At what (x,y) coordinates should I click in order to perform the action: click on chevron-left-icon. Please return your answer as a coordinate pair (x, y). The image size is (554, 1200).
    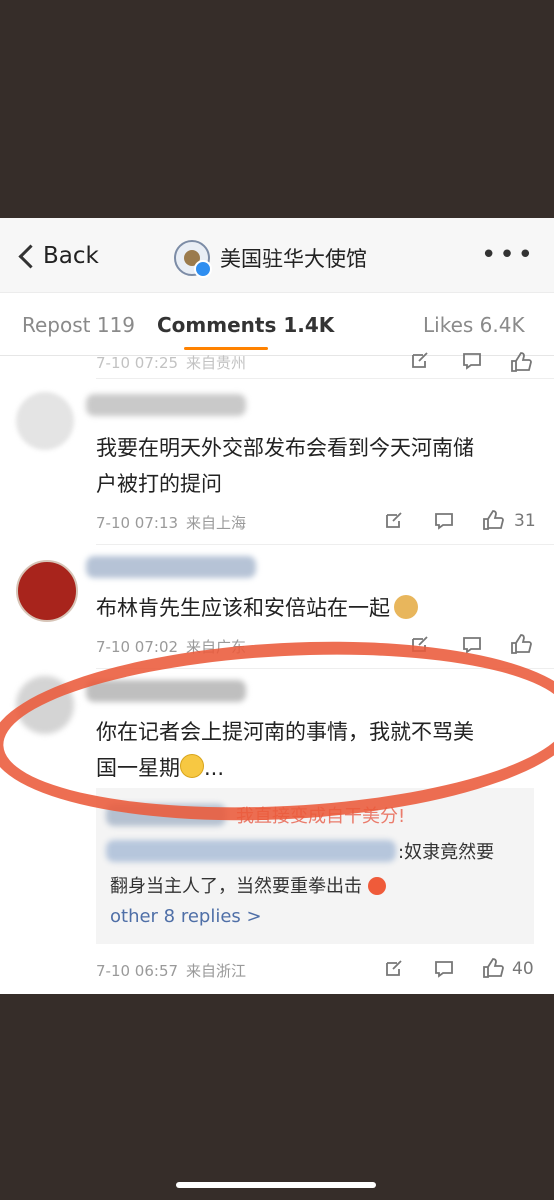
    Looking at the image, I should click on (30, 256).